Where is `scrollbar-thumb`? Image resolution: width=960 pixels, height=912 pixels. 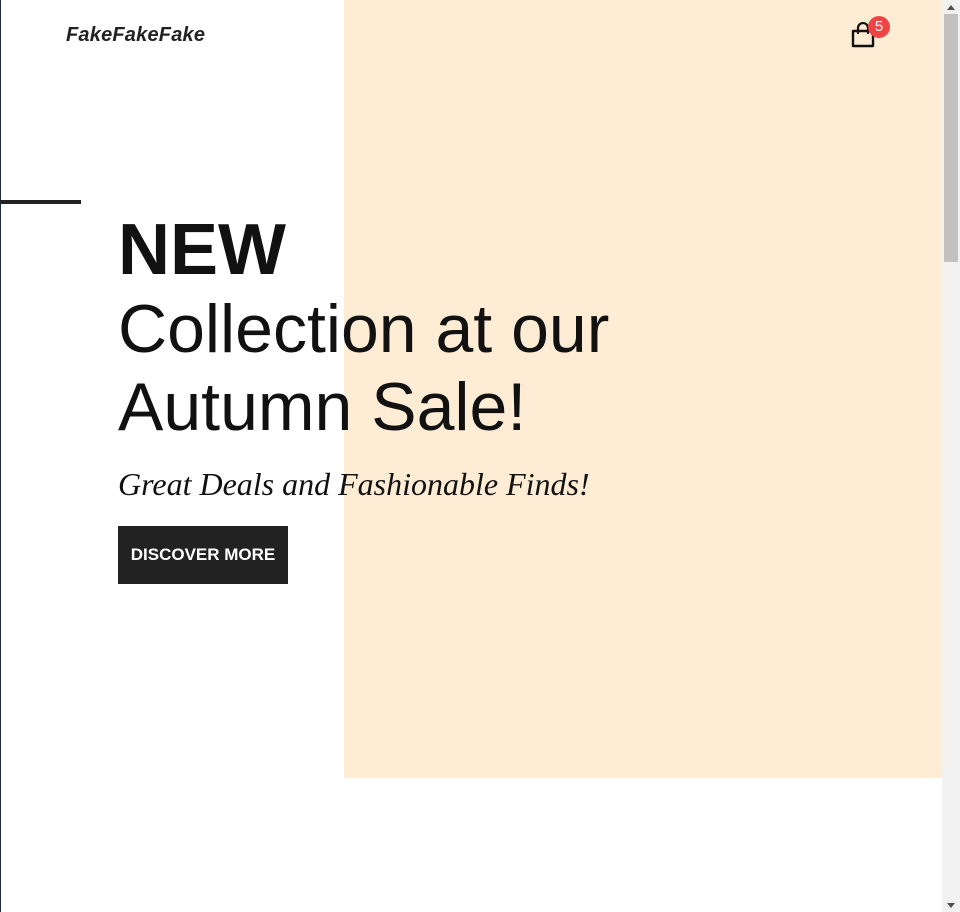 scrollbar-thumb is located at coordinates (951, 138).